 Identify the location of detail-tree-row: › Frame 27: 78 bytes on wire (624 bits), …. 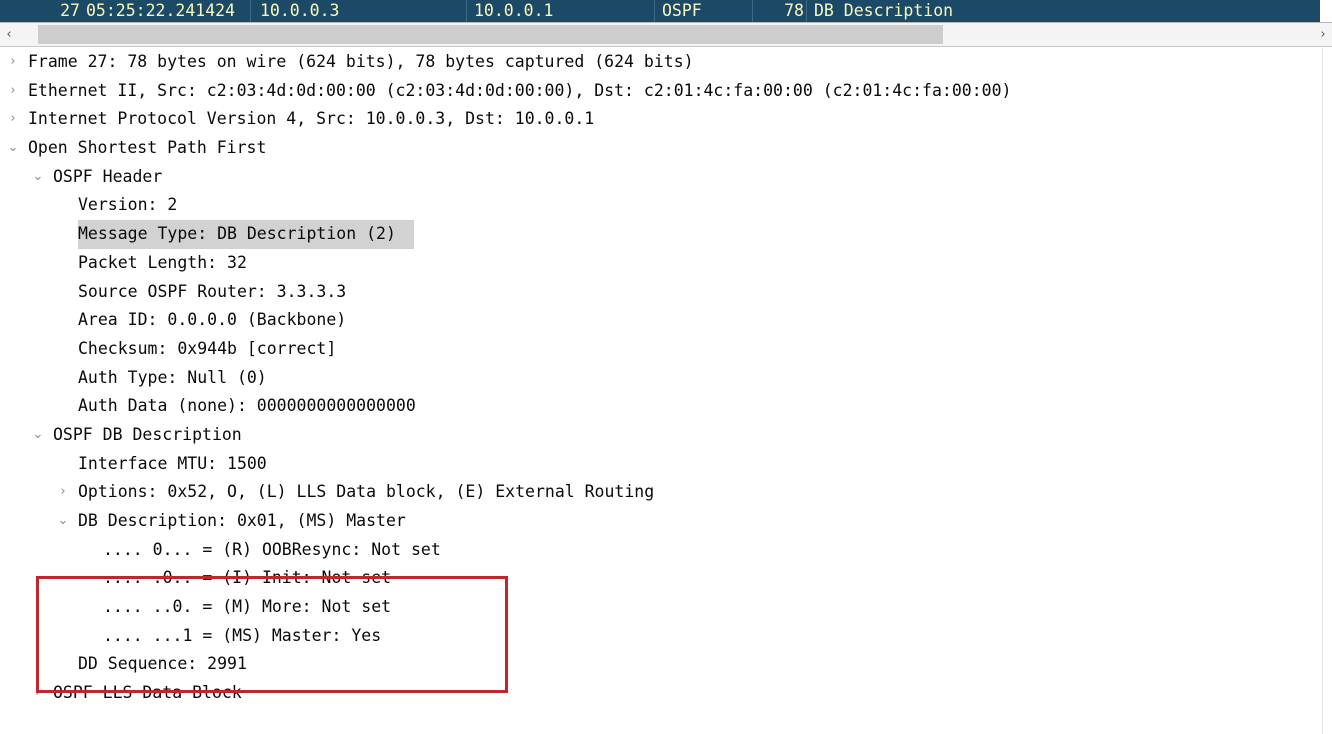
(666, 62).